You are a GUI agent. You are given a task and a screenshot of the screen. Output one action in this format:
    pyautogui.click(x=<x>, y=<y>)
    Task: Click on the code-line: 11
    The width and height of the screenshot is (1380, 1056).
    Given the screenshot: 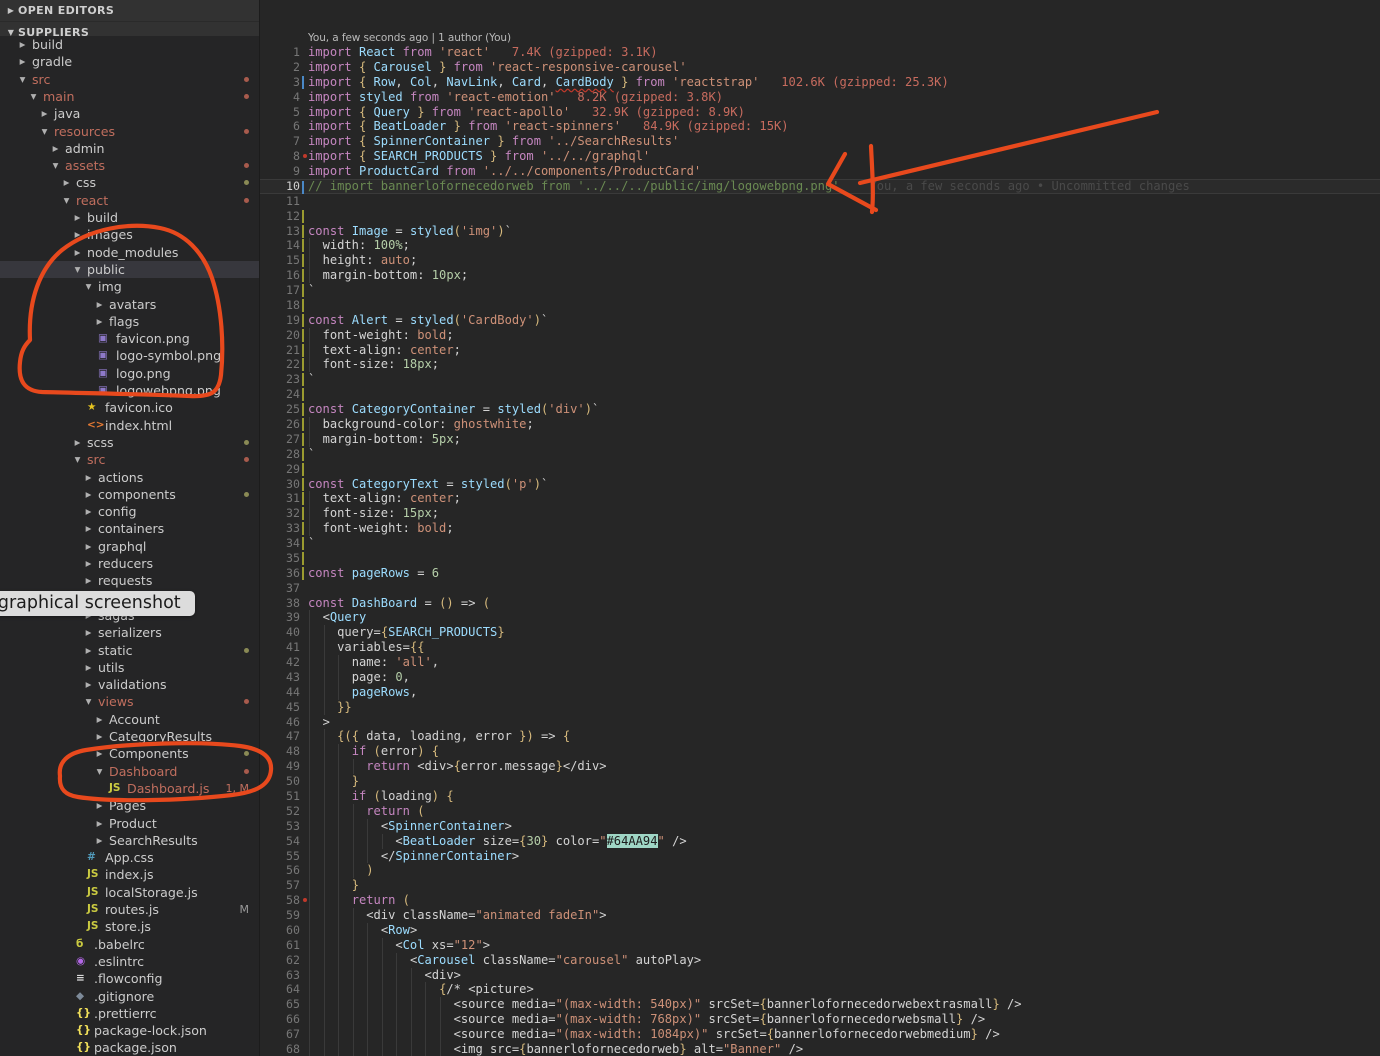 What is the action you would take?
    pyautogui.click(x=820, y=201)
    